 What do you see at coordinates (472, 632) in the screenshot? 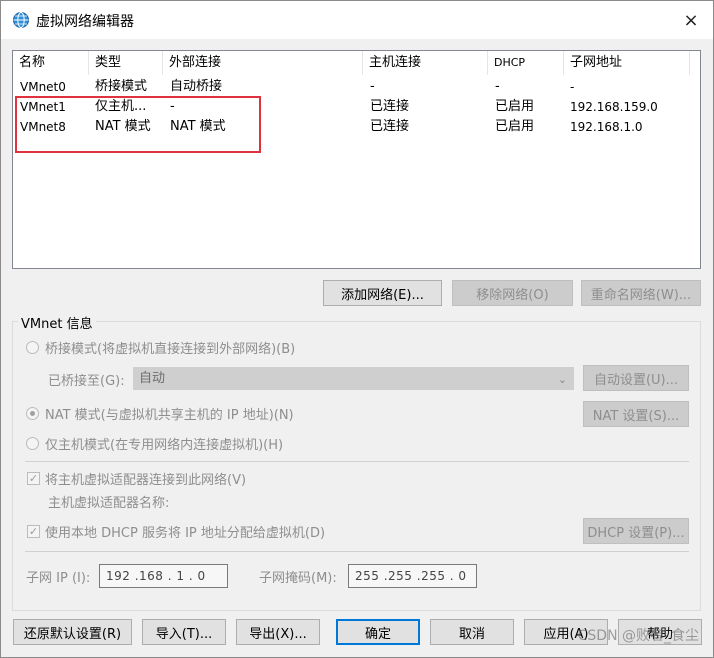
I see `cancel-button: 取消` at bounding box center [472, 632].